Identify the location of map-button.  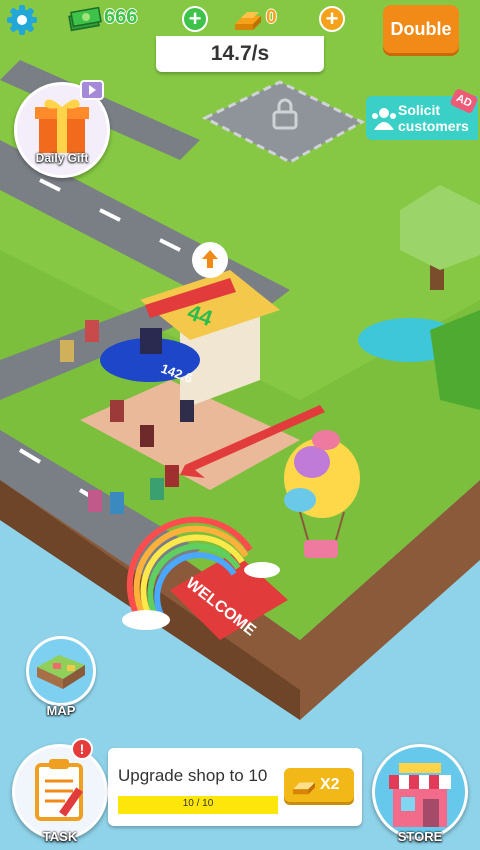
(61, 671).